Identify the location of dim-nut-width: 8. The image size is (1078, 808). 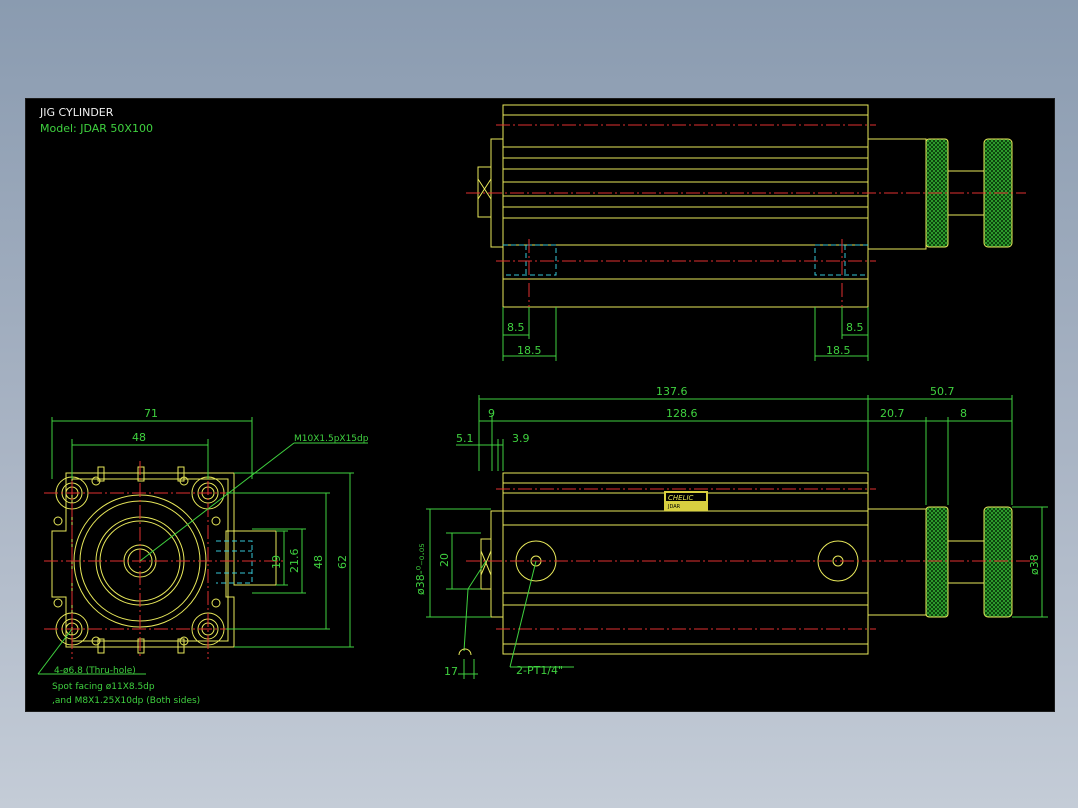
(963, 413).